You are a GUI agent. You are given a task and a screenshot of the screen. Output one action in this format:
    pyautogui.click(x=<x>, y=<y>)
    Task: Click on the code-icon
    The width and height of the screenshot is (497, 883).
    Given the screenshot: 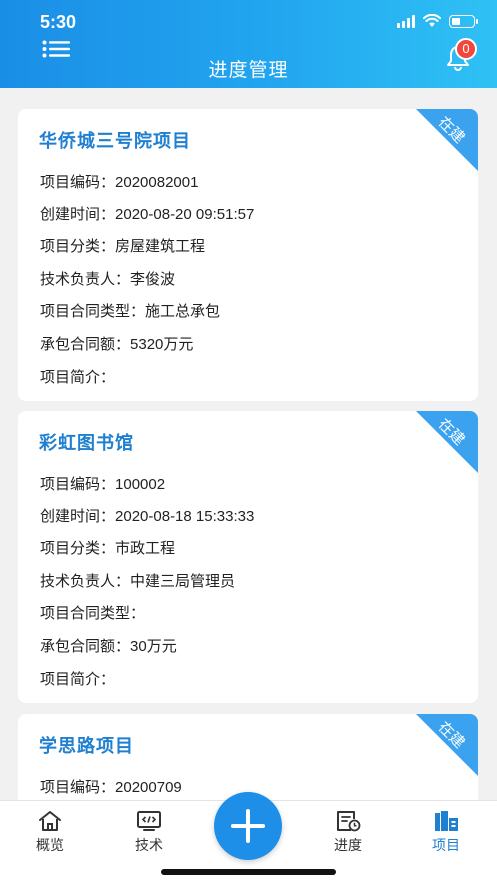 What is the action you would take?
    pyautogui.click(x=149, y=821)
    